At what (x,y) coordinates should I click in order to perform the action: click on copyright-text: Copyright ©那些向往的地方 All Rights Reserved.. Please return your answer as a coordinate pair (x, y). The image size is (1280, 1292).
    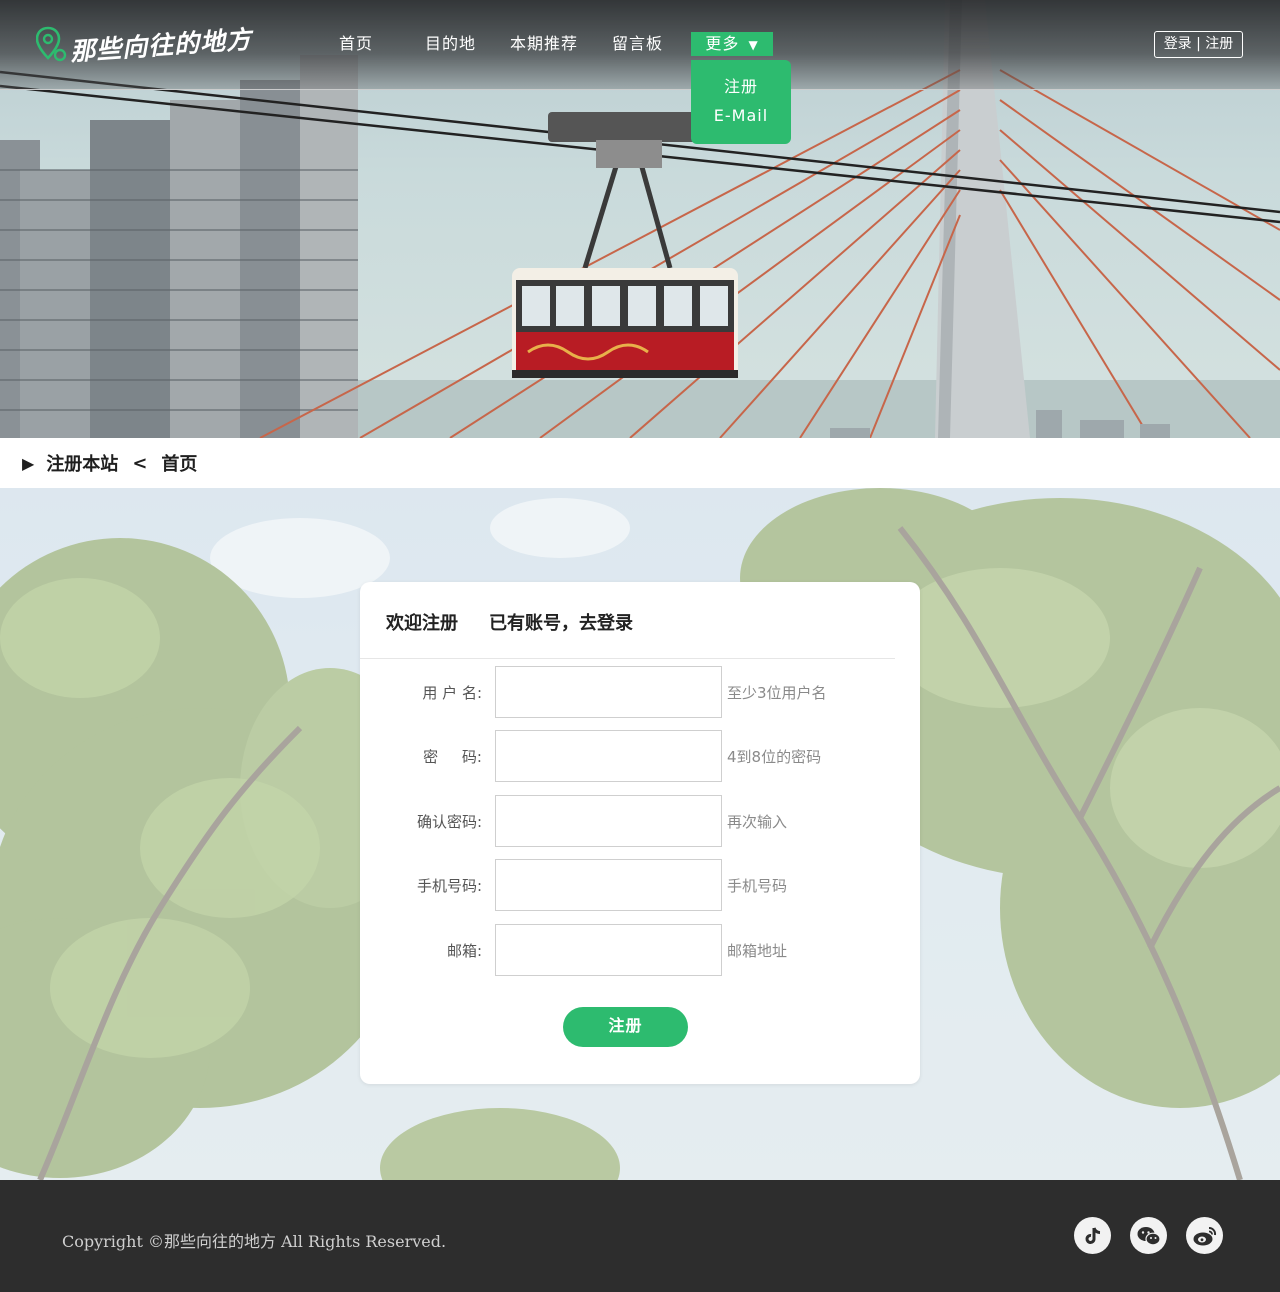
    Looking at the image, I should click on (254, 1241).